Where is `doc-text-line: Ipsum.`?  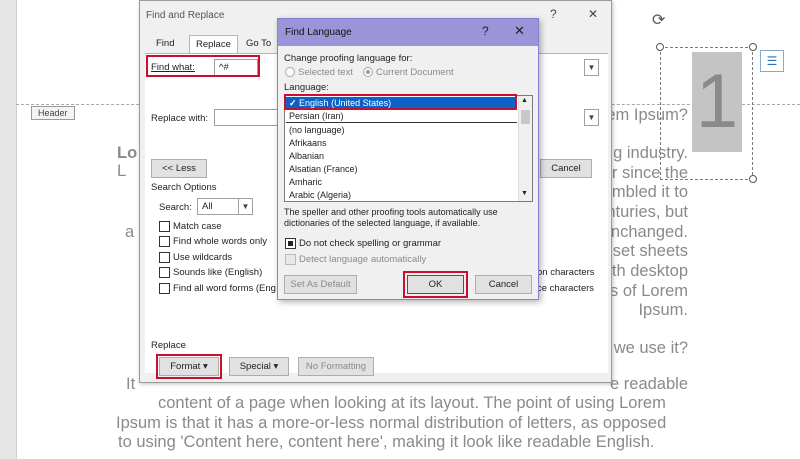 doc-text-line: Ipsum. is located at coordinates (663, 310).